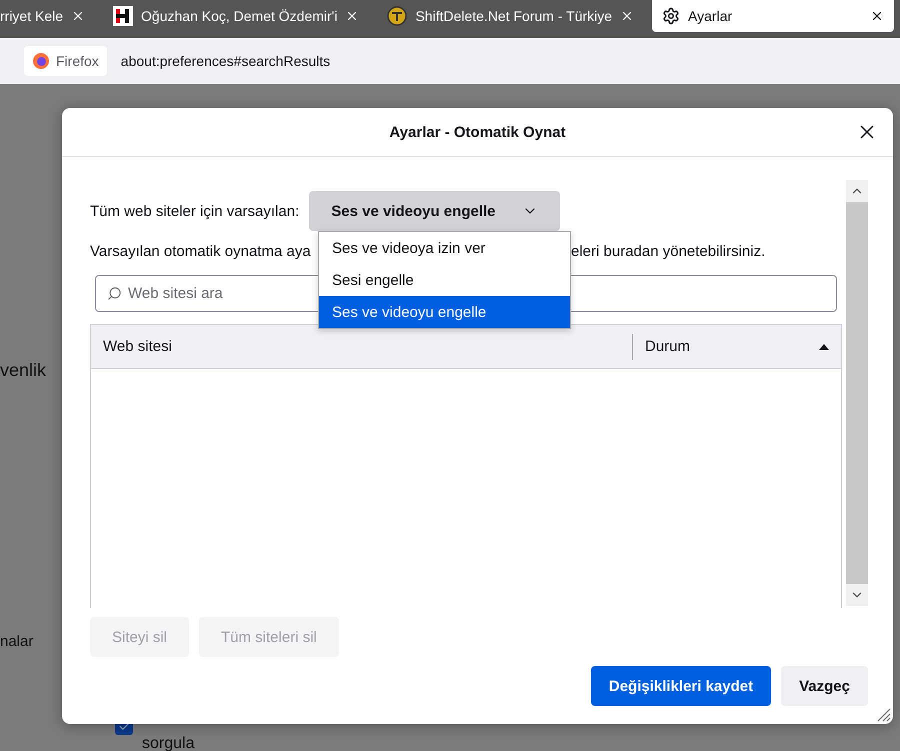 This screenshot has height=751, width=900. I want to click on cancel-button: Vazgeç, so click(824, 686).